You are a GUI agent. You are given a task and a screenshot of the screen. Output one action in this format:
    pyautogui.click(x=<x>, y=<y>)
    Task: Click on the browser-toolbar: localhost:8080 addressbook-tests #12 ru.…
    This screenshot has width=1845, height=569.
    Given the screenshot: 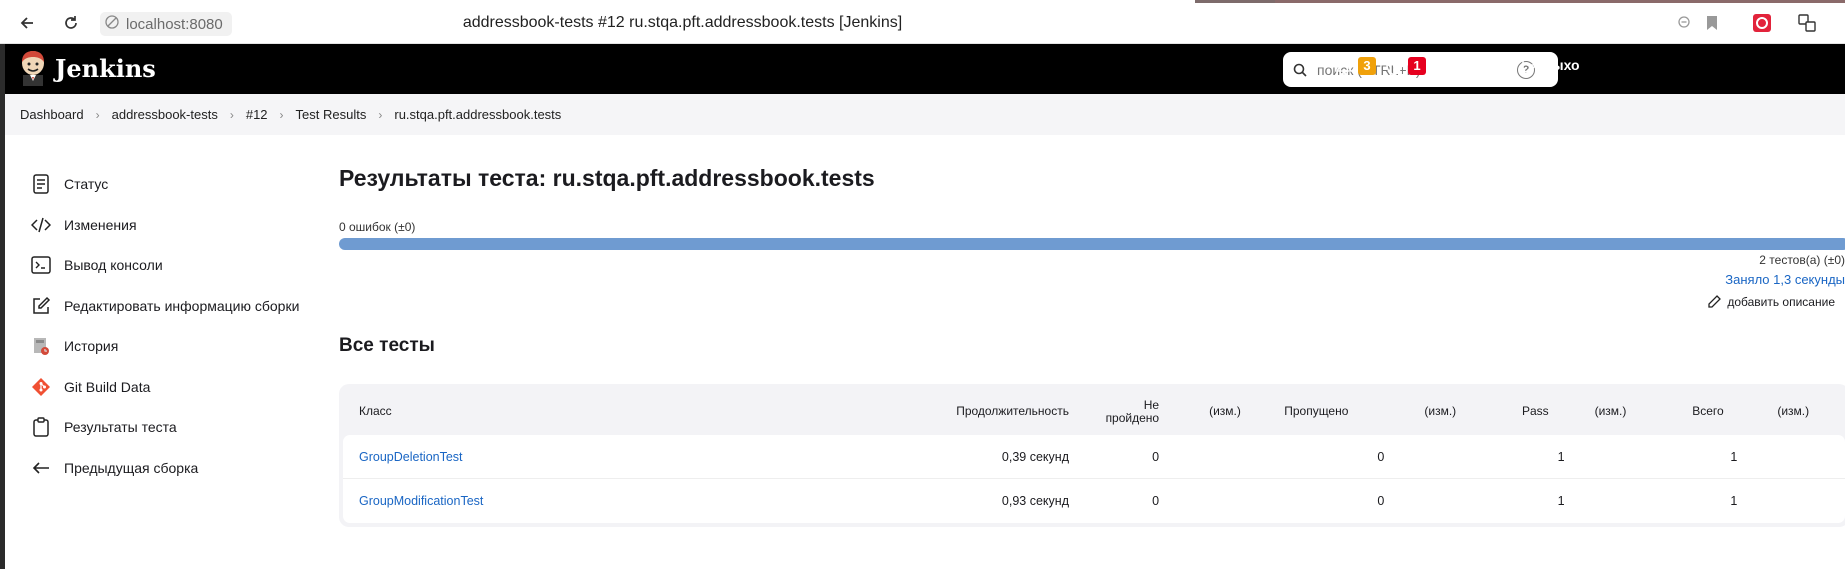 What is the action you would take?
    pyautogui.click(x=922, y=22)
    